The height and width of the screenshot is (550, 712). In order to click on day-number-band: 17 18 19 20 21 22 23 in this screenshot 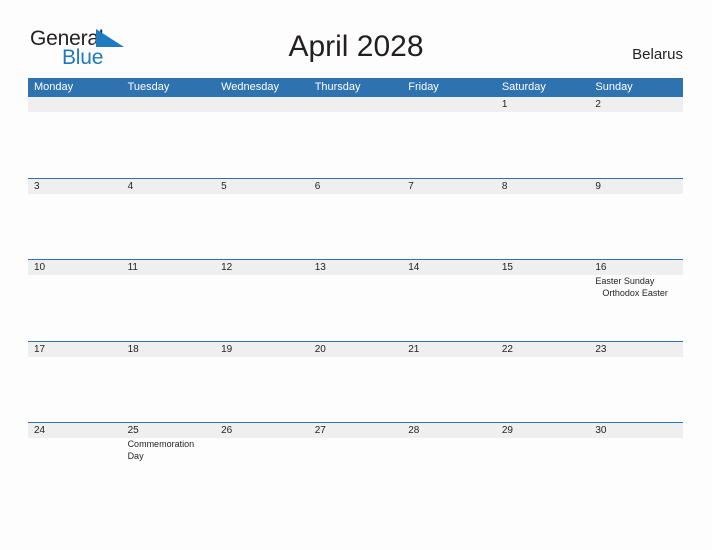, I will do `click(355, 349)`.